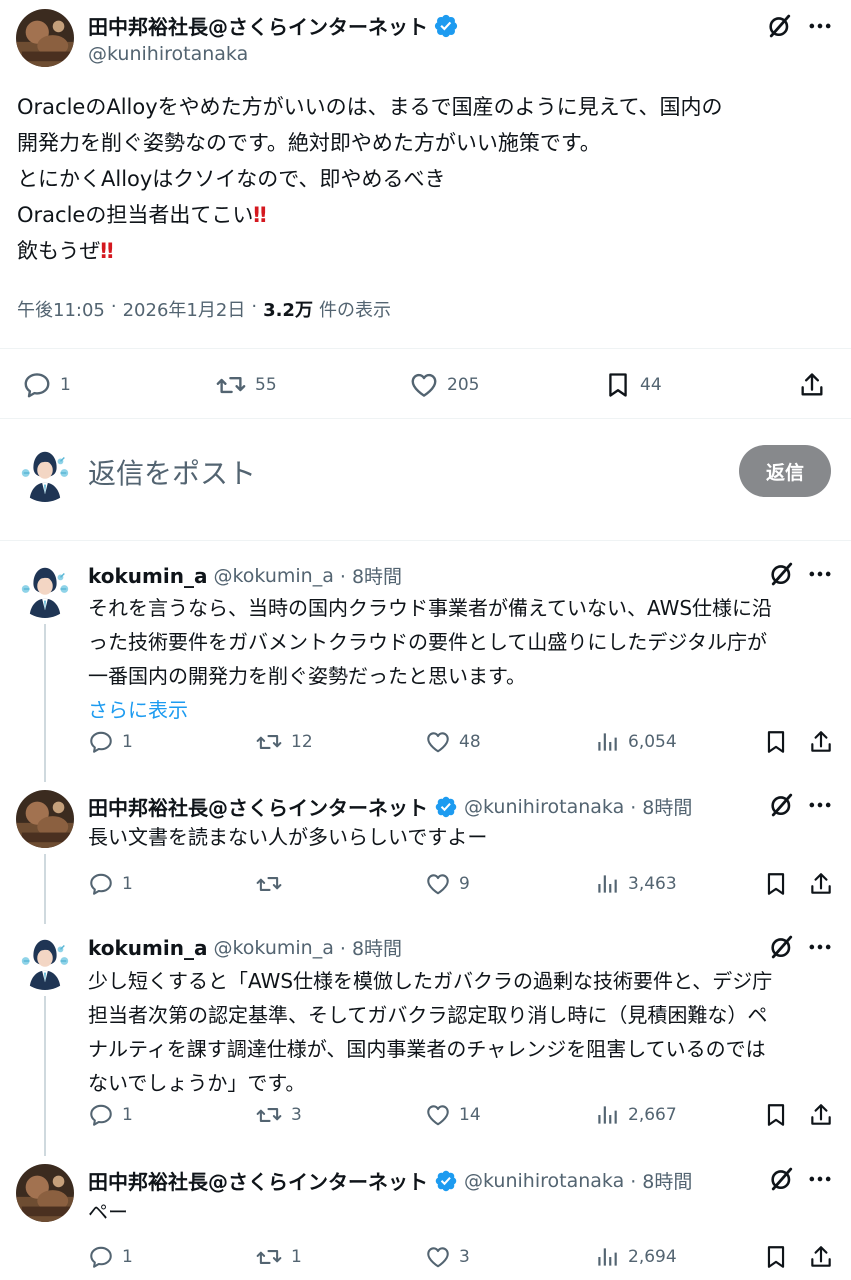 The image size is (851, 1280). I want to click on reply-line: 担当者次第の認定基準、そしてガバクラ認定取り消し時に（見積困難な）ペ, so click(428, 1015).